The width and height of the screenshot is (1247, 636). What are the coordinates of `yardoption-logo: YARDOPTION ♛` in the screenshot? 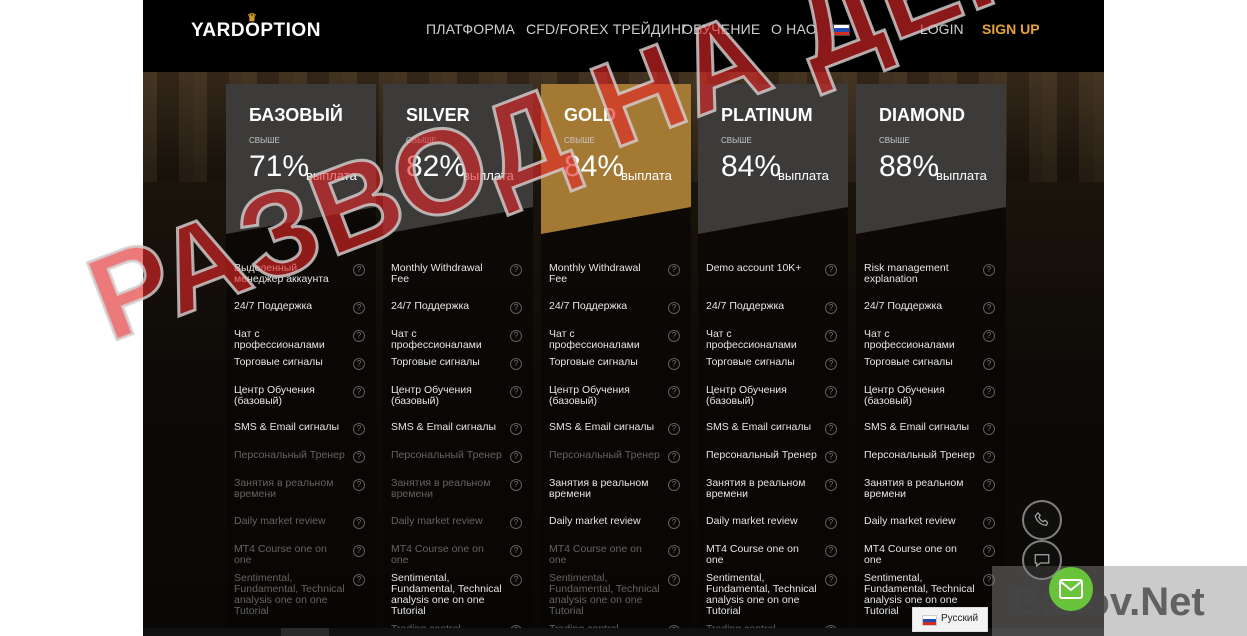 It's located at (256, 27).